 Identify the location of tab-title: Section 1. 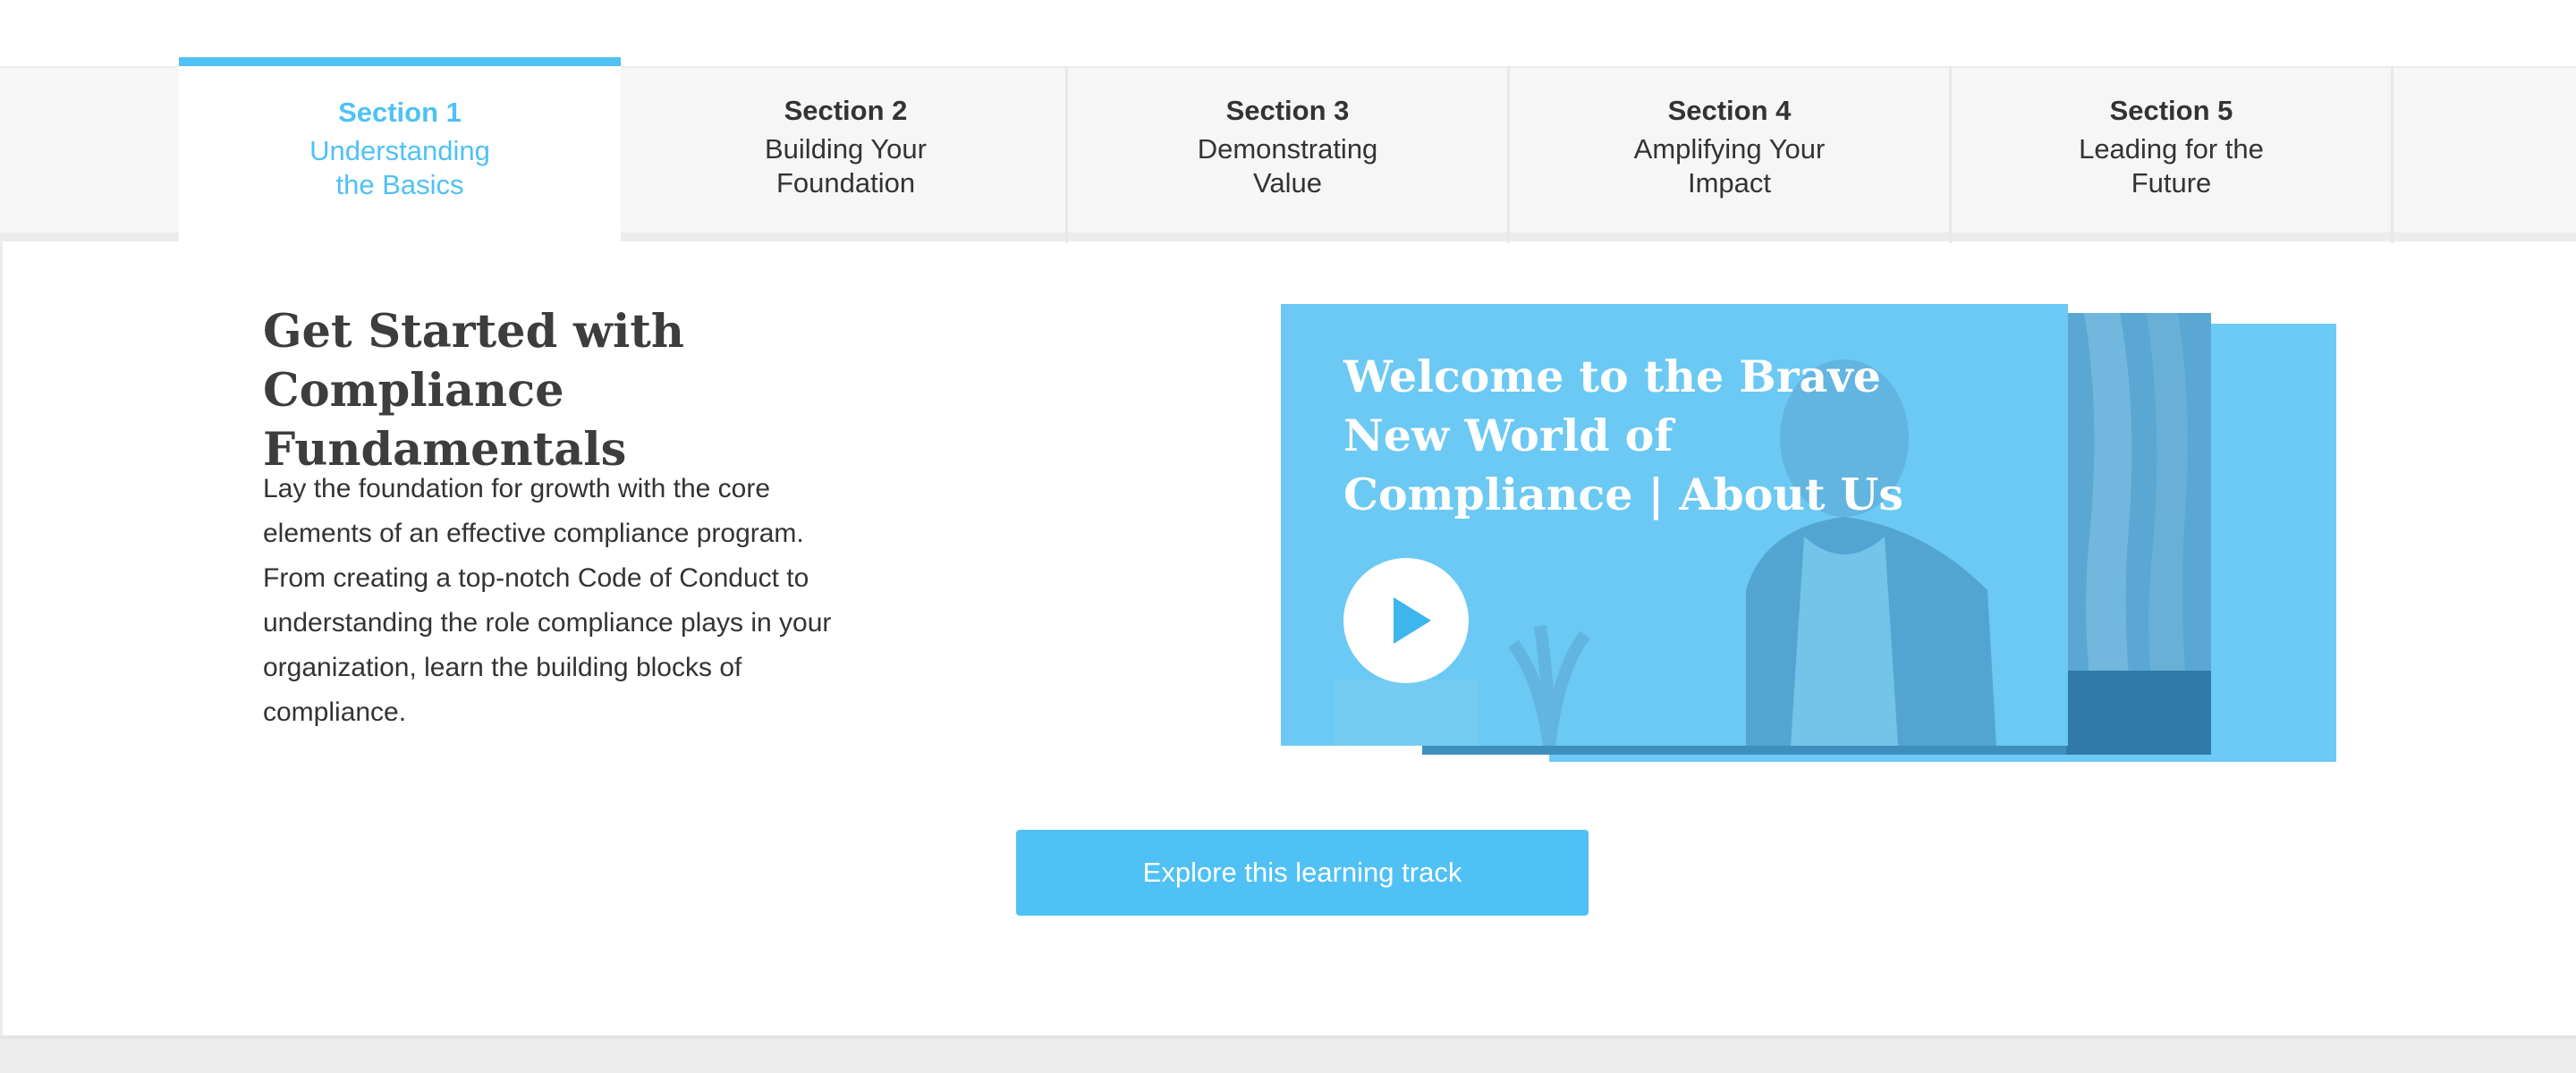
(400, 112).